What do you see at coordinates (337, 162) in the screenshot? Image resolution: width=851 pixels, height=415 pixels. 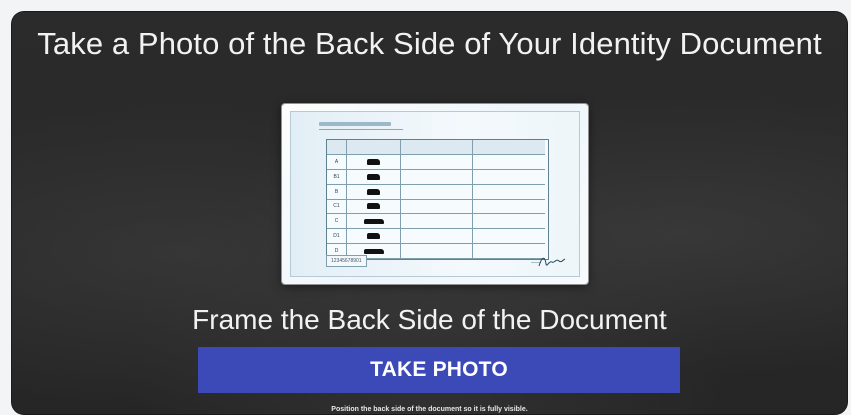 I see `table-code-cell: A` at bounding box center [337, 162].